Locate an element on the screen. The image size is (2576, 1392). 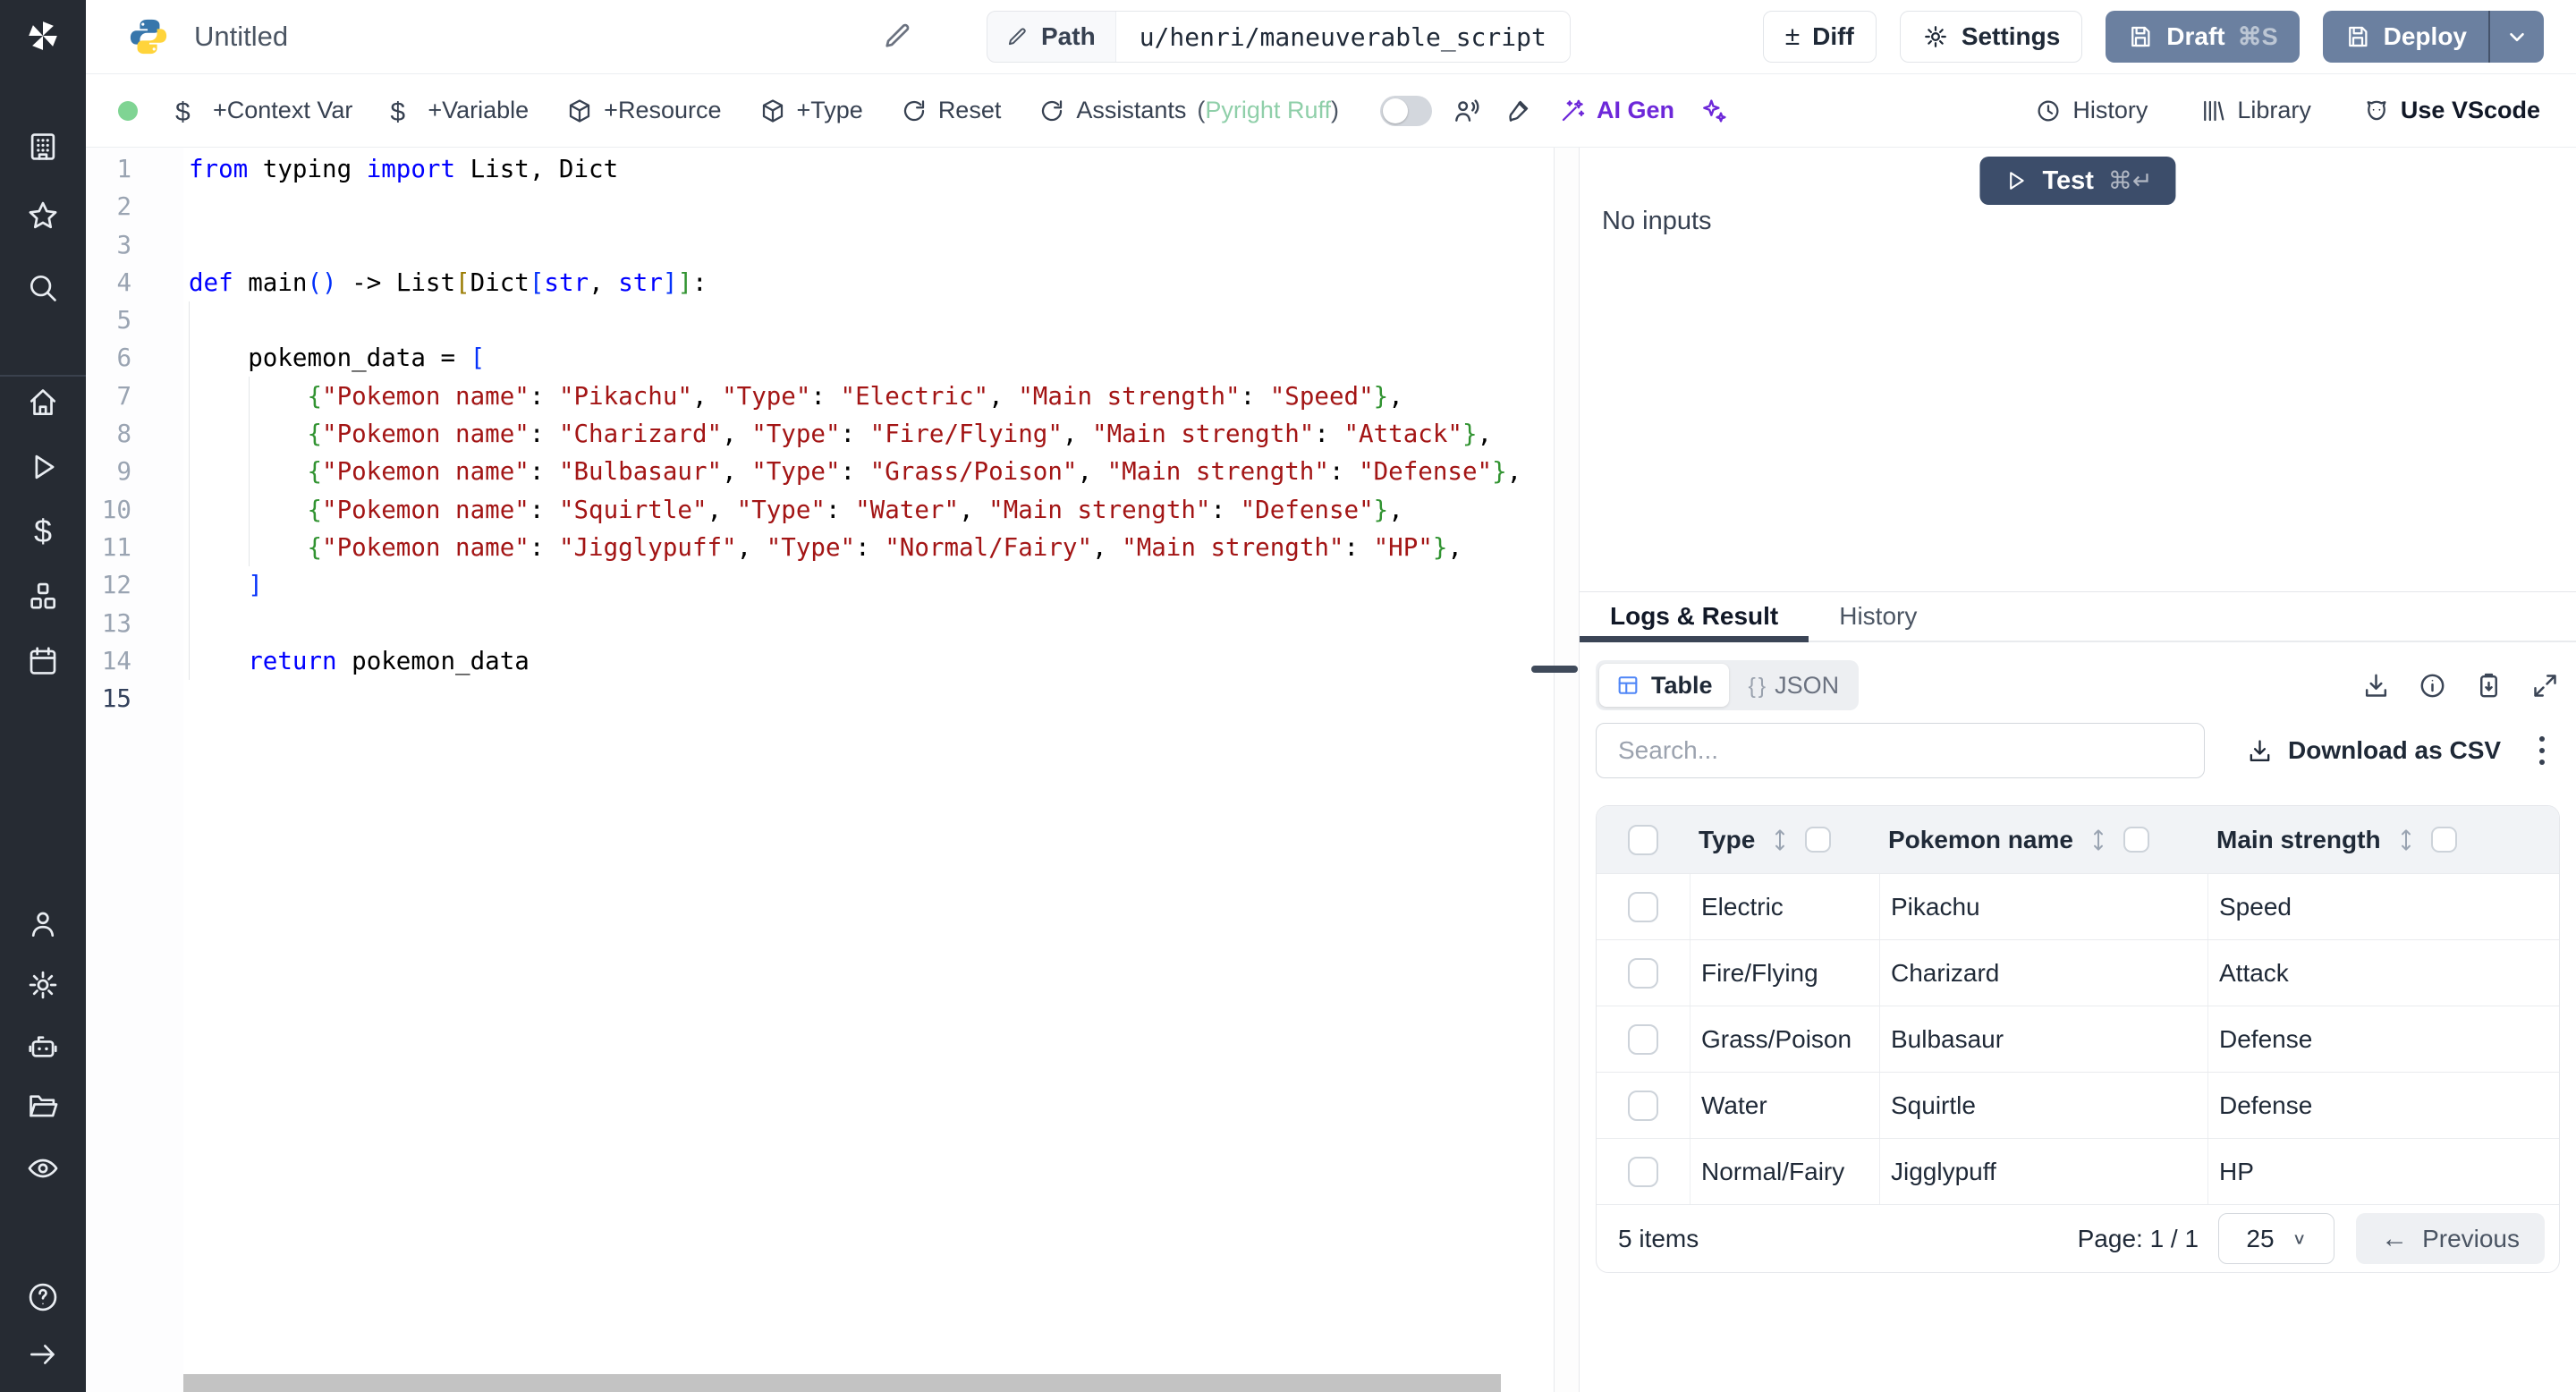
panel-splitter is located at coordinates (1555, 770).